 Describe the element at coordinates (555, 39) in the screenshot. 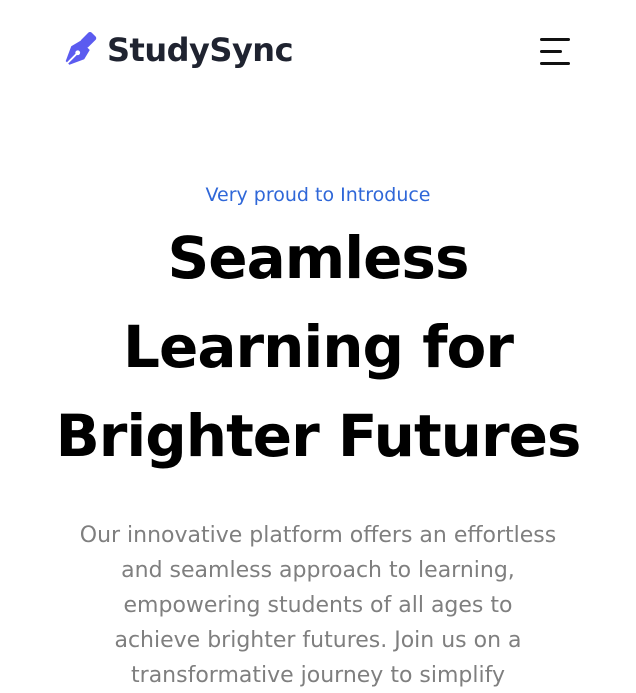

I see `hamburger-menu-icon` at that location.